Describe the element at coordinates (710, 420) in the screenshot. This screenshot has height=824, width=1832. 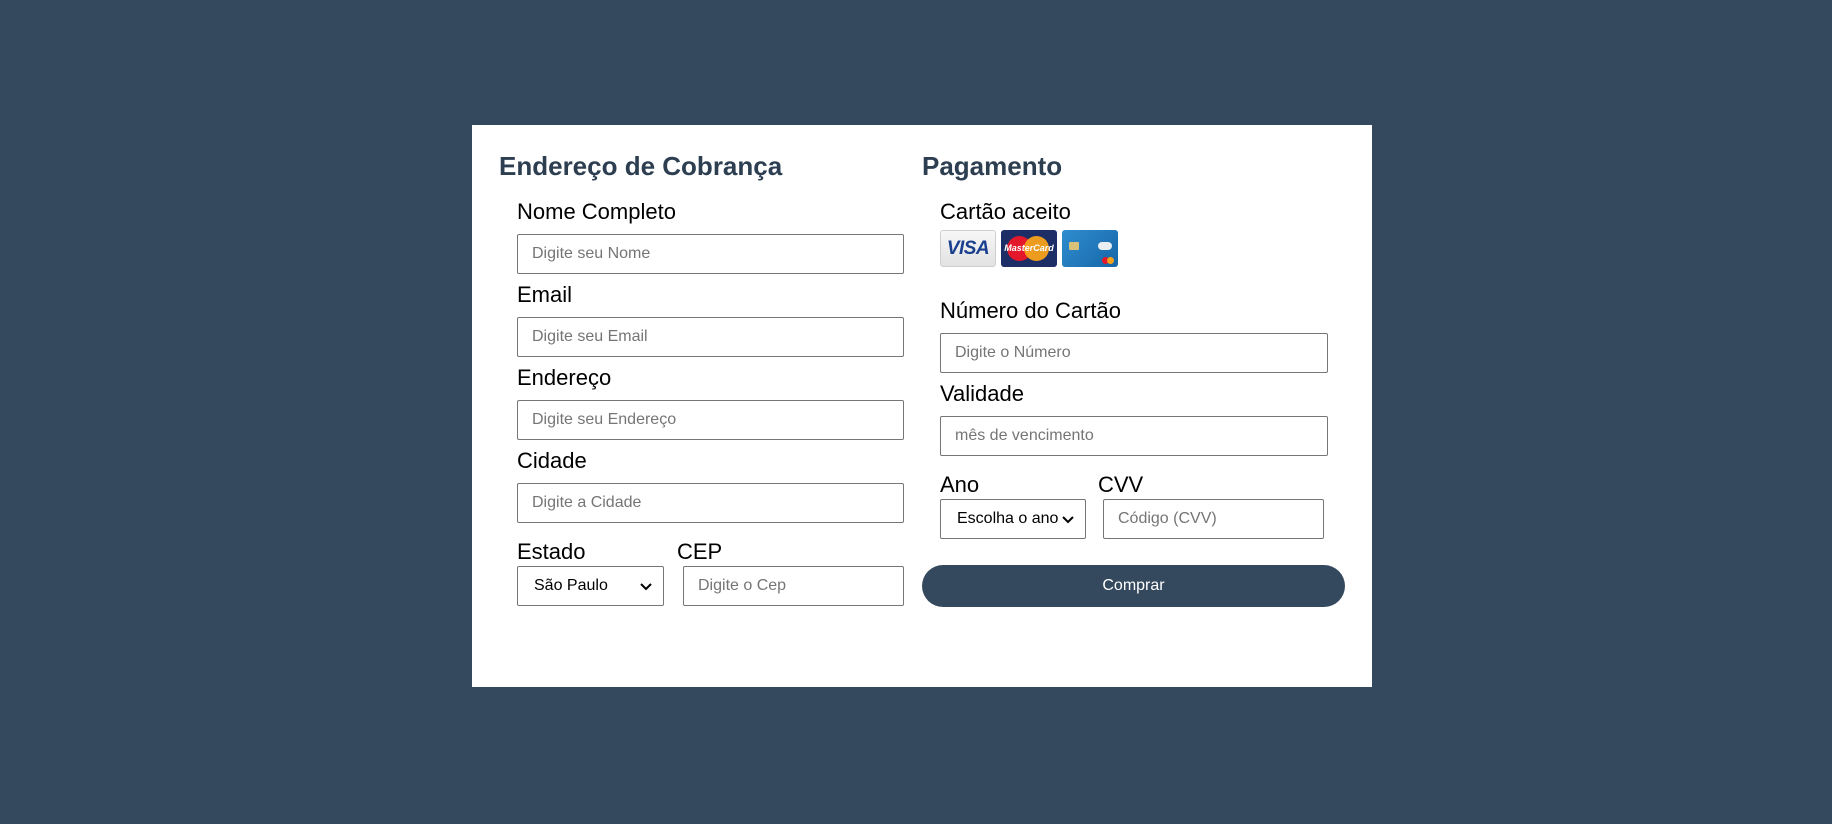
I see `address-input` at that location.